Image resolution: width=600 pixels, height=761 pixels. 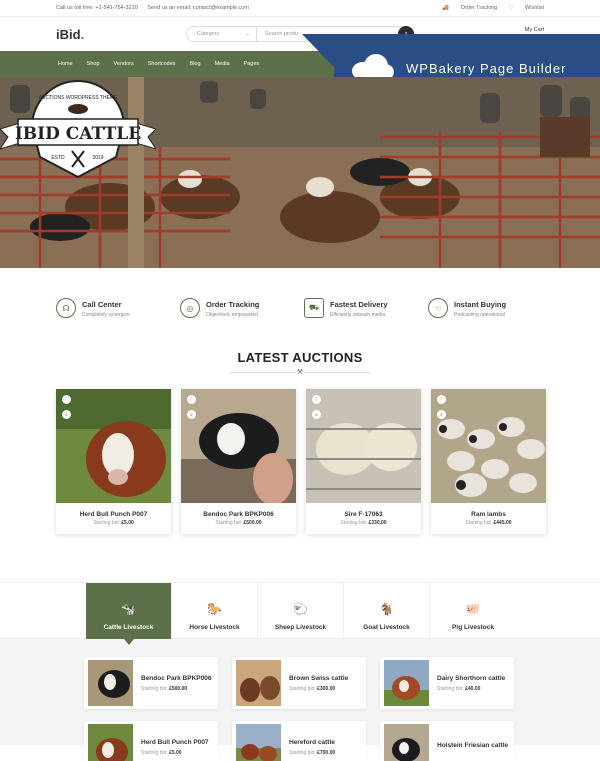 What do you see at coordinates (78, 109) in the screenshot?
I see `cow-silhouette-icon` at bounding box center [78, 109].